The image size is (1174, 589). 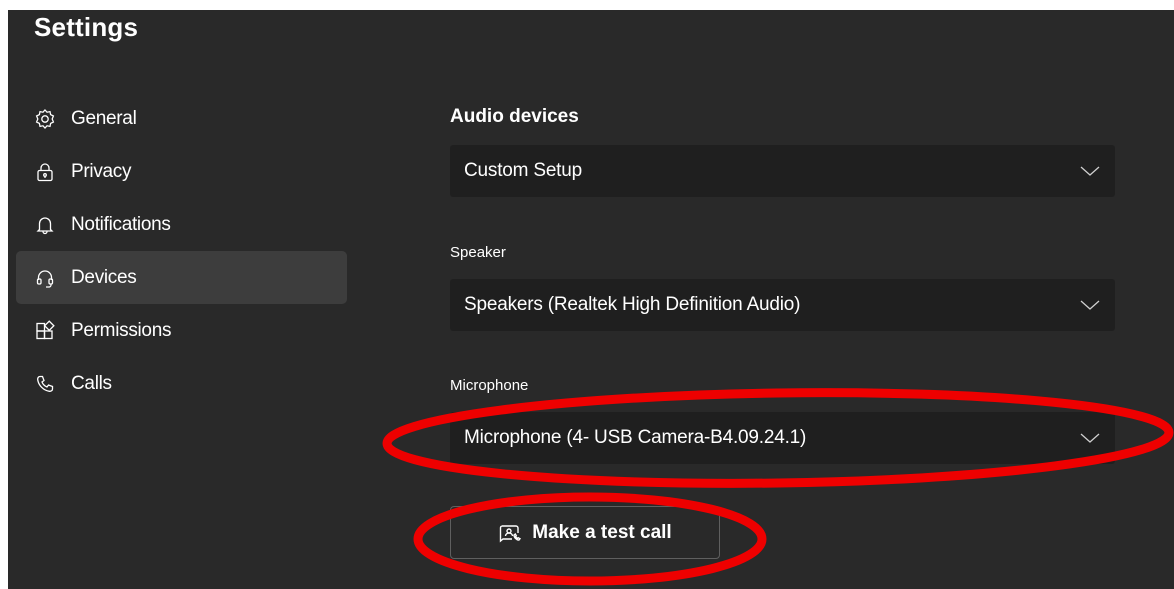 What do you see at coordinates (45, 225) in the screenshot?
I see `bell-icon` at bounding box center [45, 225].